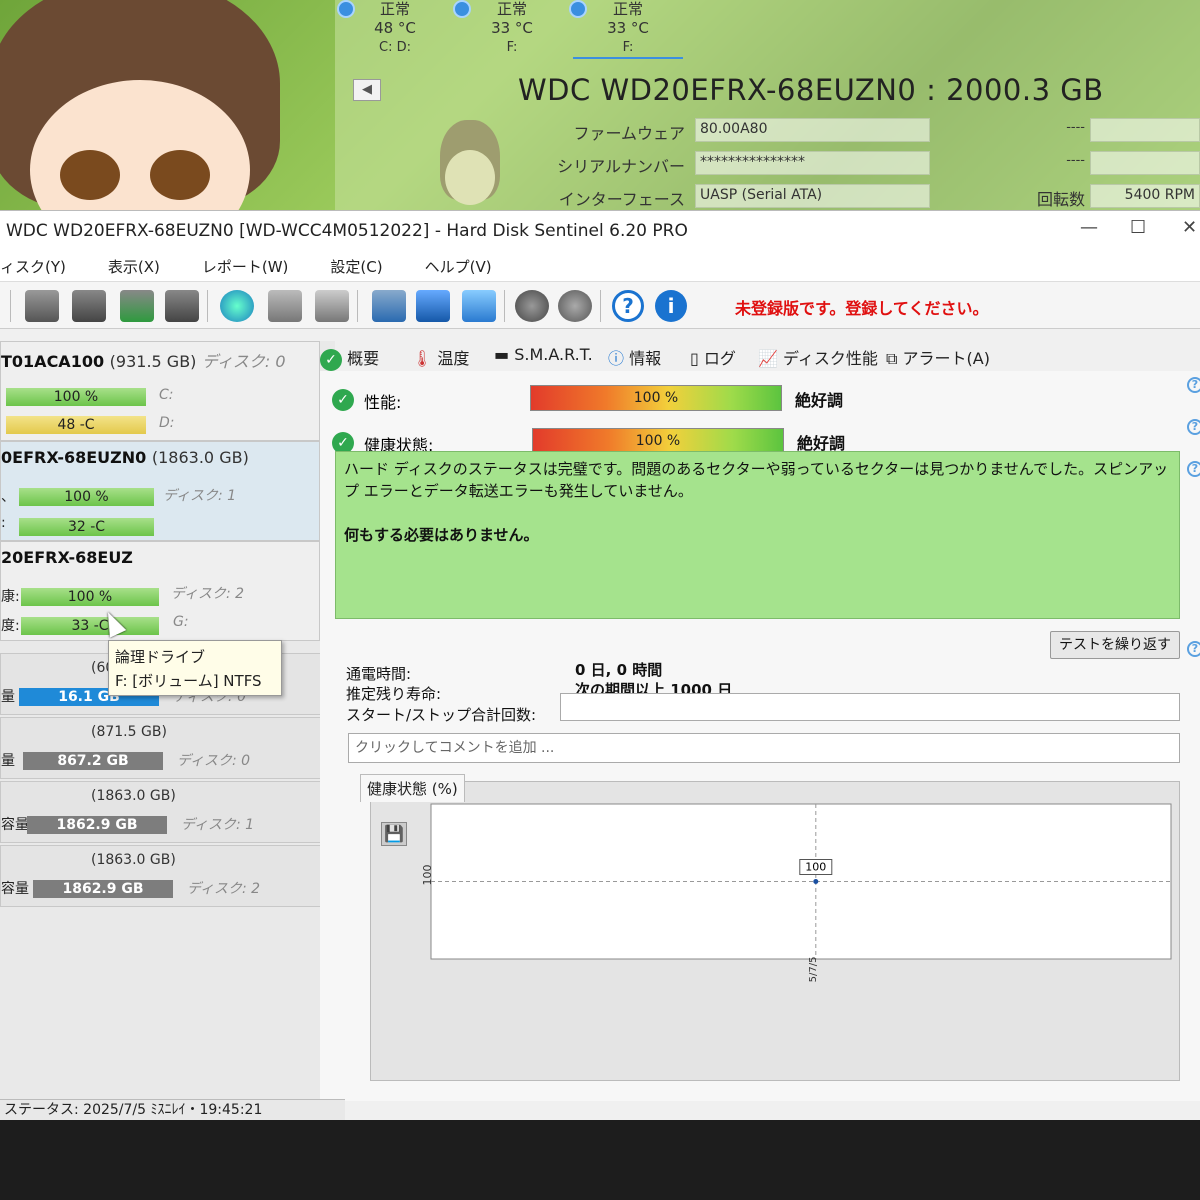  Describe the element at coordinates (90, 626) in the screenshot. I see `temperature-bar: 33 -C` at that location.